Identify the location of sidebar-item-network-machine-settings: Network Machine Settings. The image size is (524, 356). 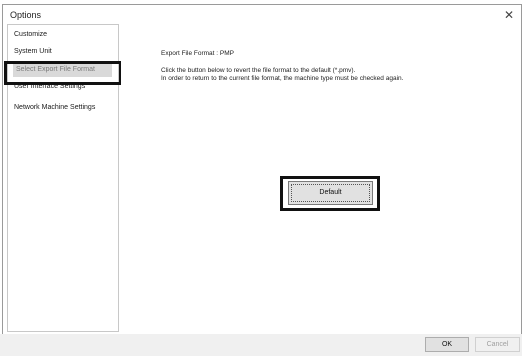
(54, 107).